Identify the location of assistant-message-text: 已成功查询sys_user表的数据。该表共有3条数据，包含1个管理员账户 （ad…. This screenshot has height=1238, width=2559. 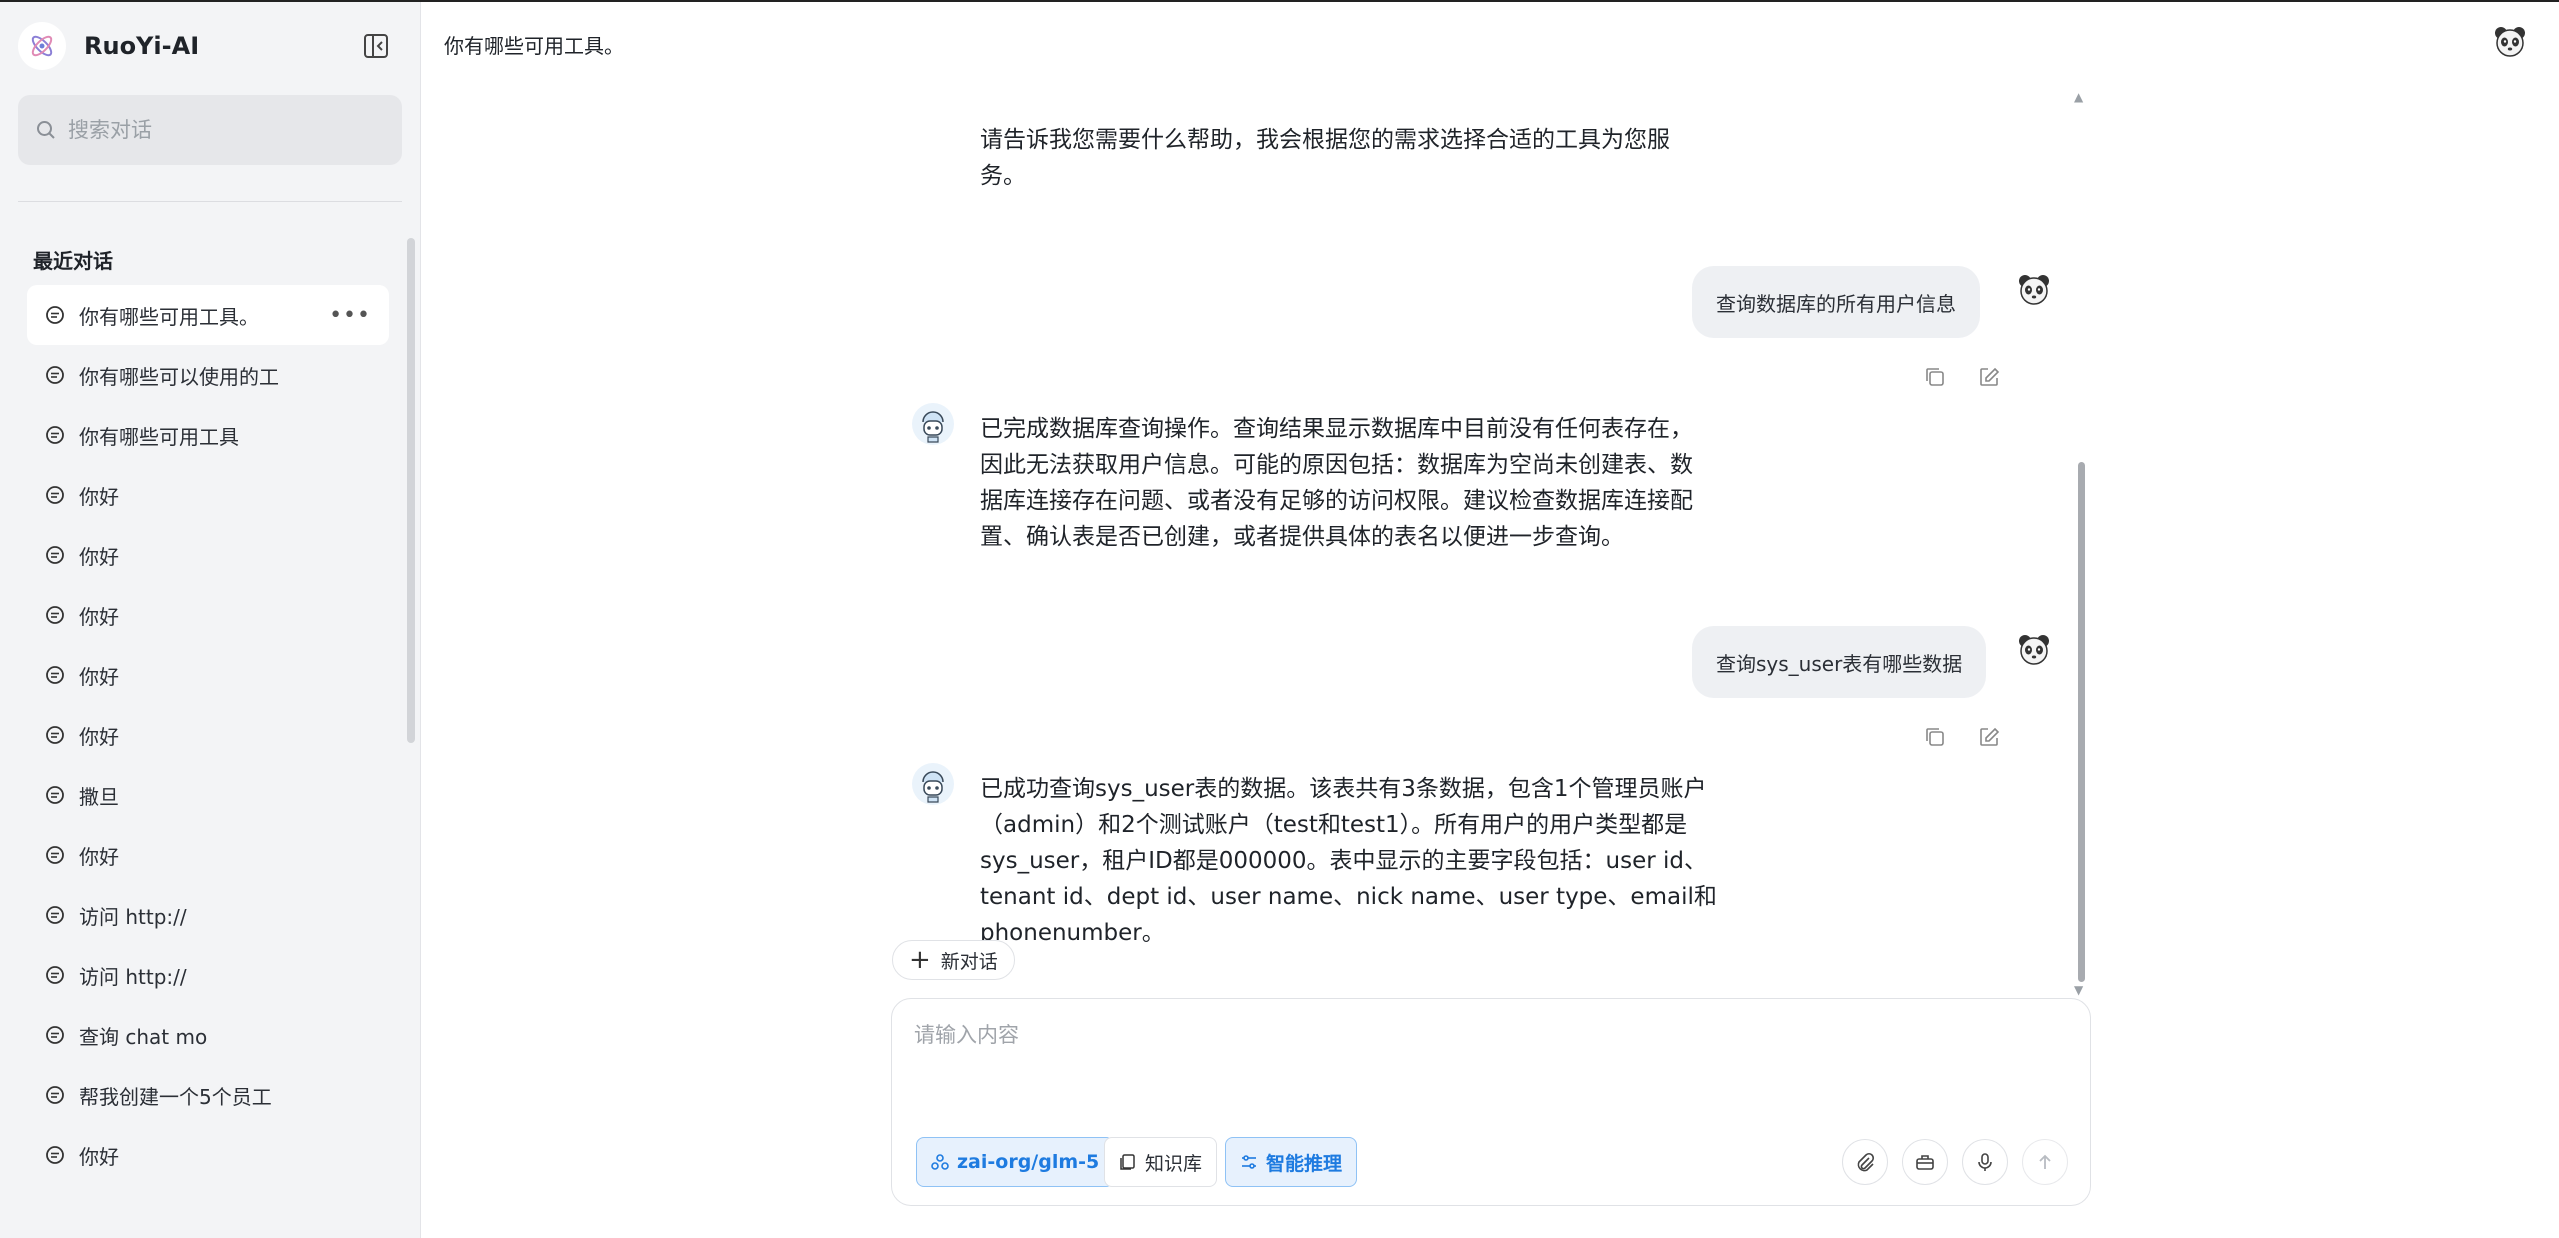
(1348, 861).